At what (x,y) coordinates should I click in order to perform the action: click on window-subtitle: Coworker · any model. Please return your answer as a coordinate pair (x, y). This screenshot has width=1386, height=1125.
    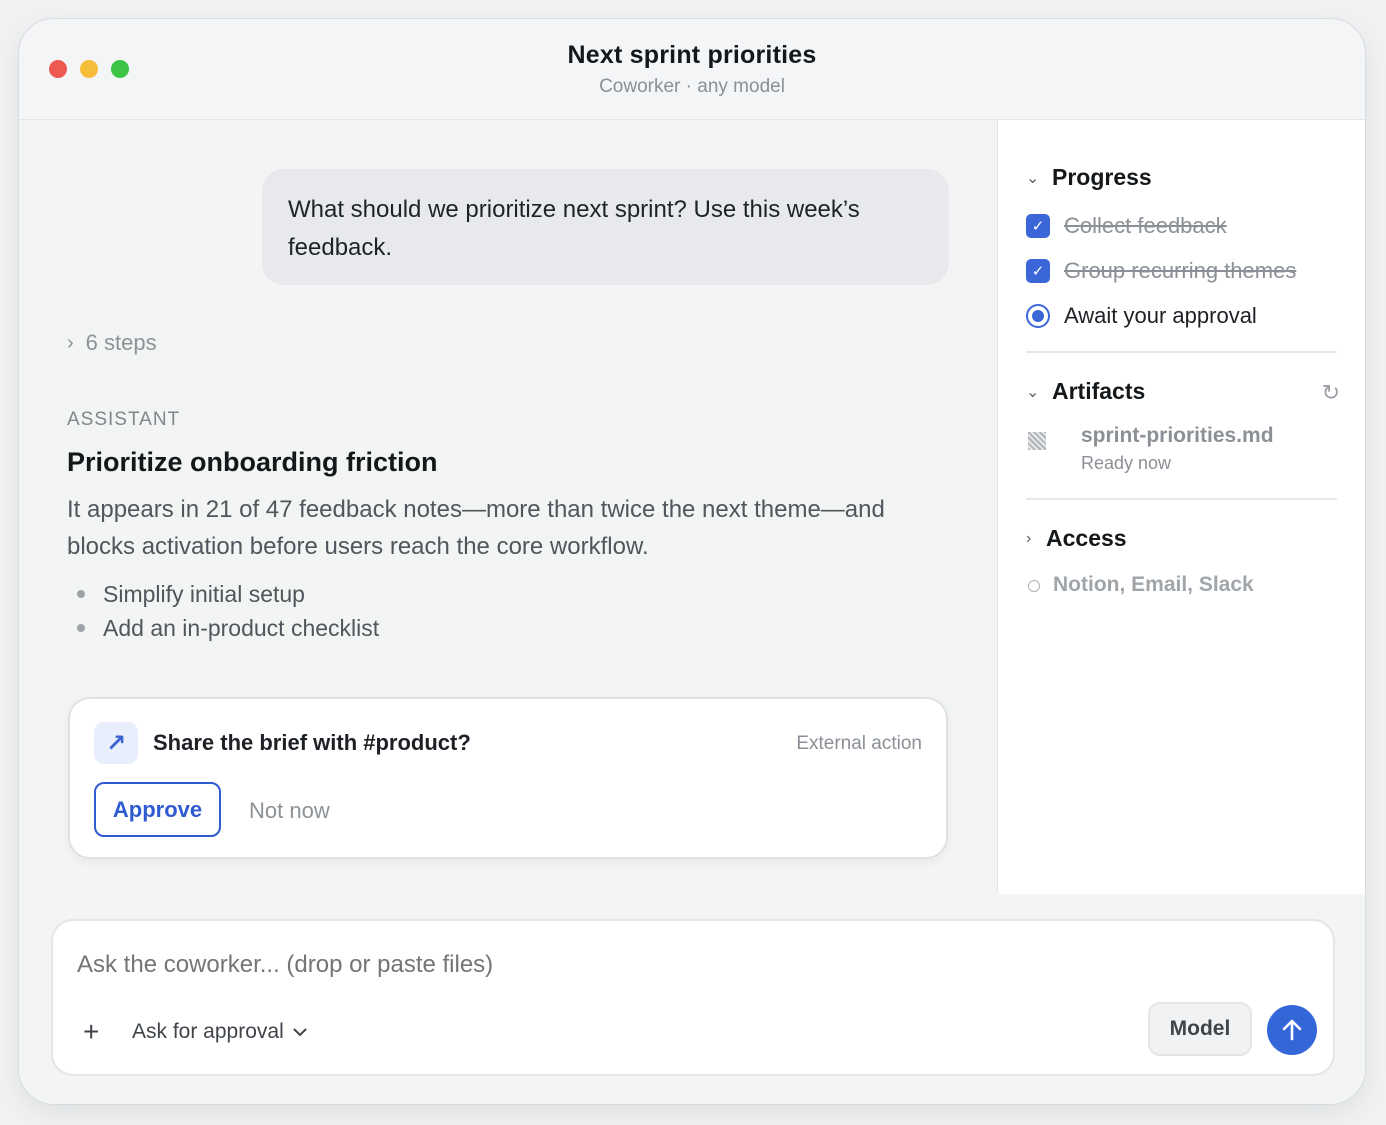
    Looking at the image, I should click on (692, 86).